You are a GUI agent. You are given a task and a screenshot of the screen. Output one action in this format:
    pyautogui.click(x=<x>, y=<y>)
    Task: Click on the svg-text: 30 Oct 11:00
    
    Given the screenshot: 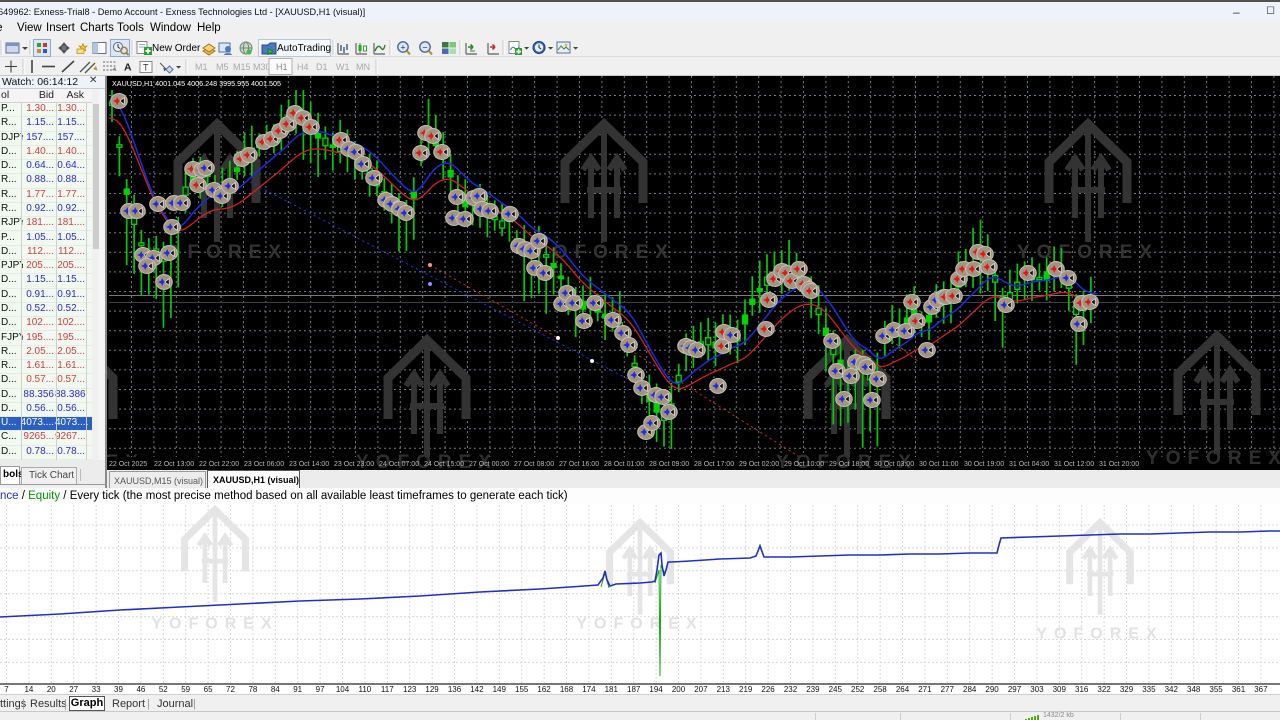 What is the action you would take?
    pyautogui.click(x=939, y=464)
    